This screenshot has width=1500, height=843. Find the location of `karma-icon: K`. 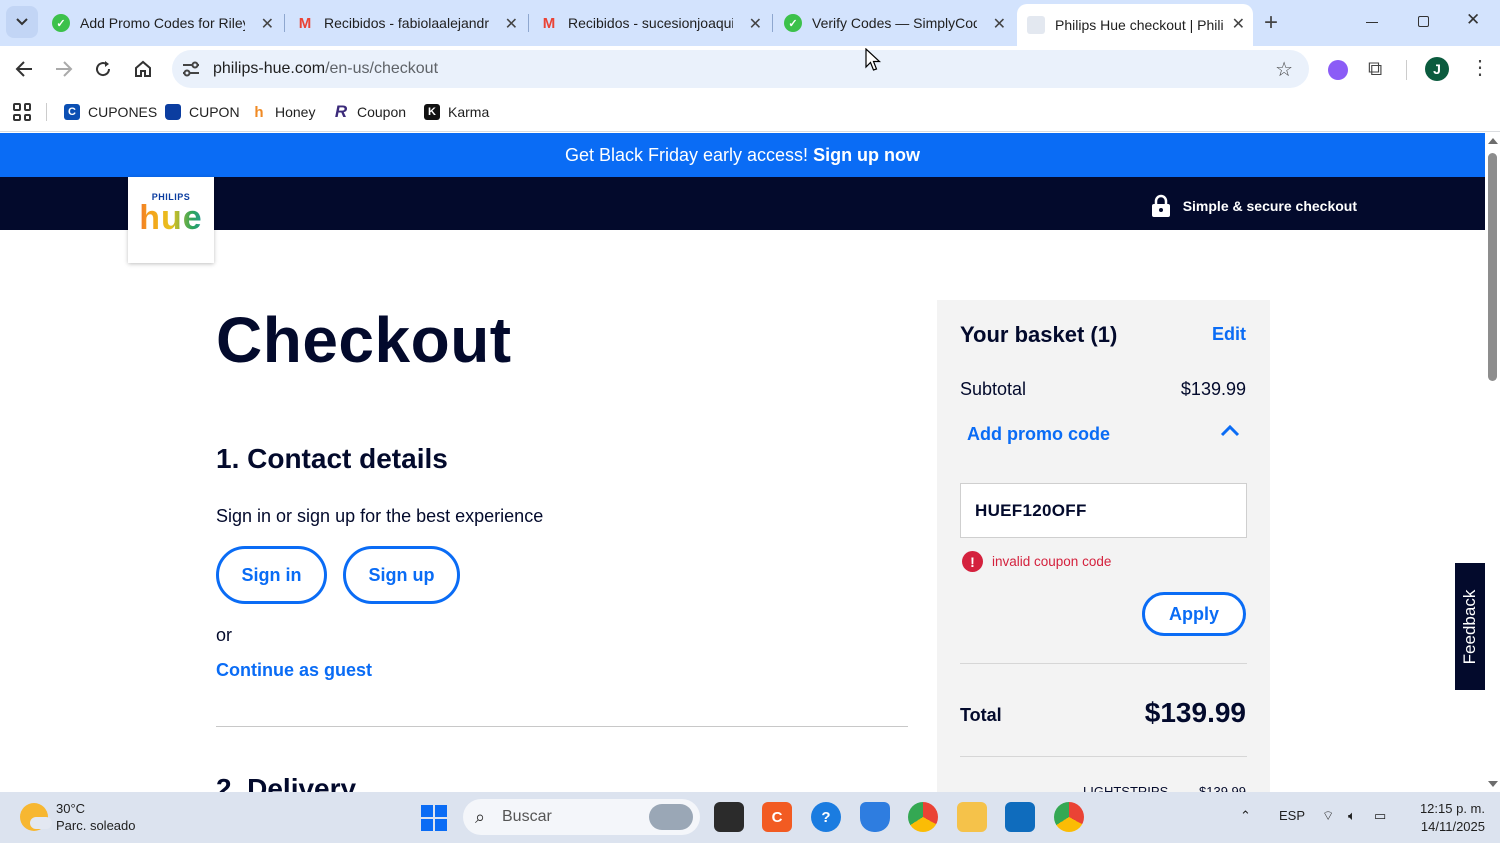

karma-icon: K is located at coordinates (432, 112).